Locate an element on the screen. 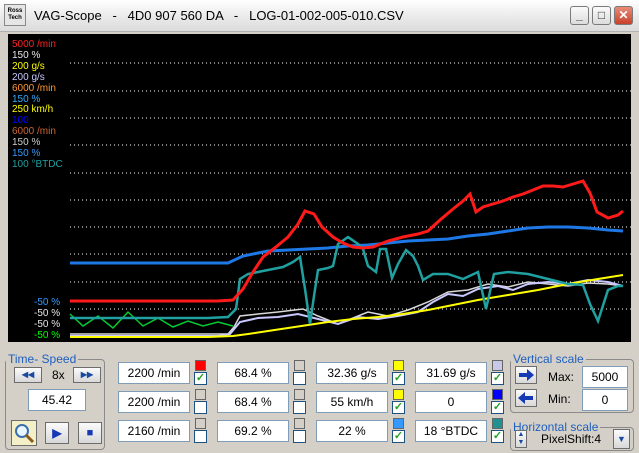  maximize-button: □ is located at coordinates (601, 15).